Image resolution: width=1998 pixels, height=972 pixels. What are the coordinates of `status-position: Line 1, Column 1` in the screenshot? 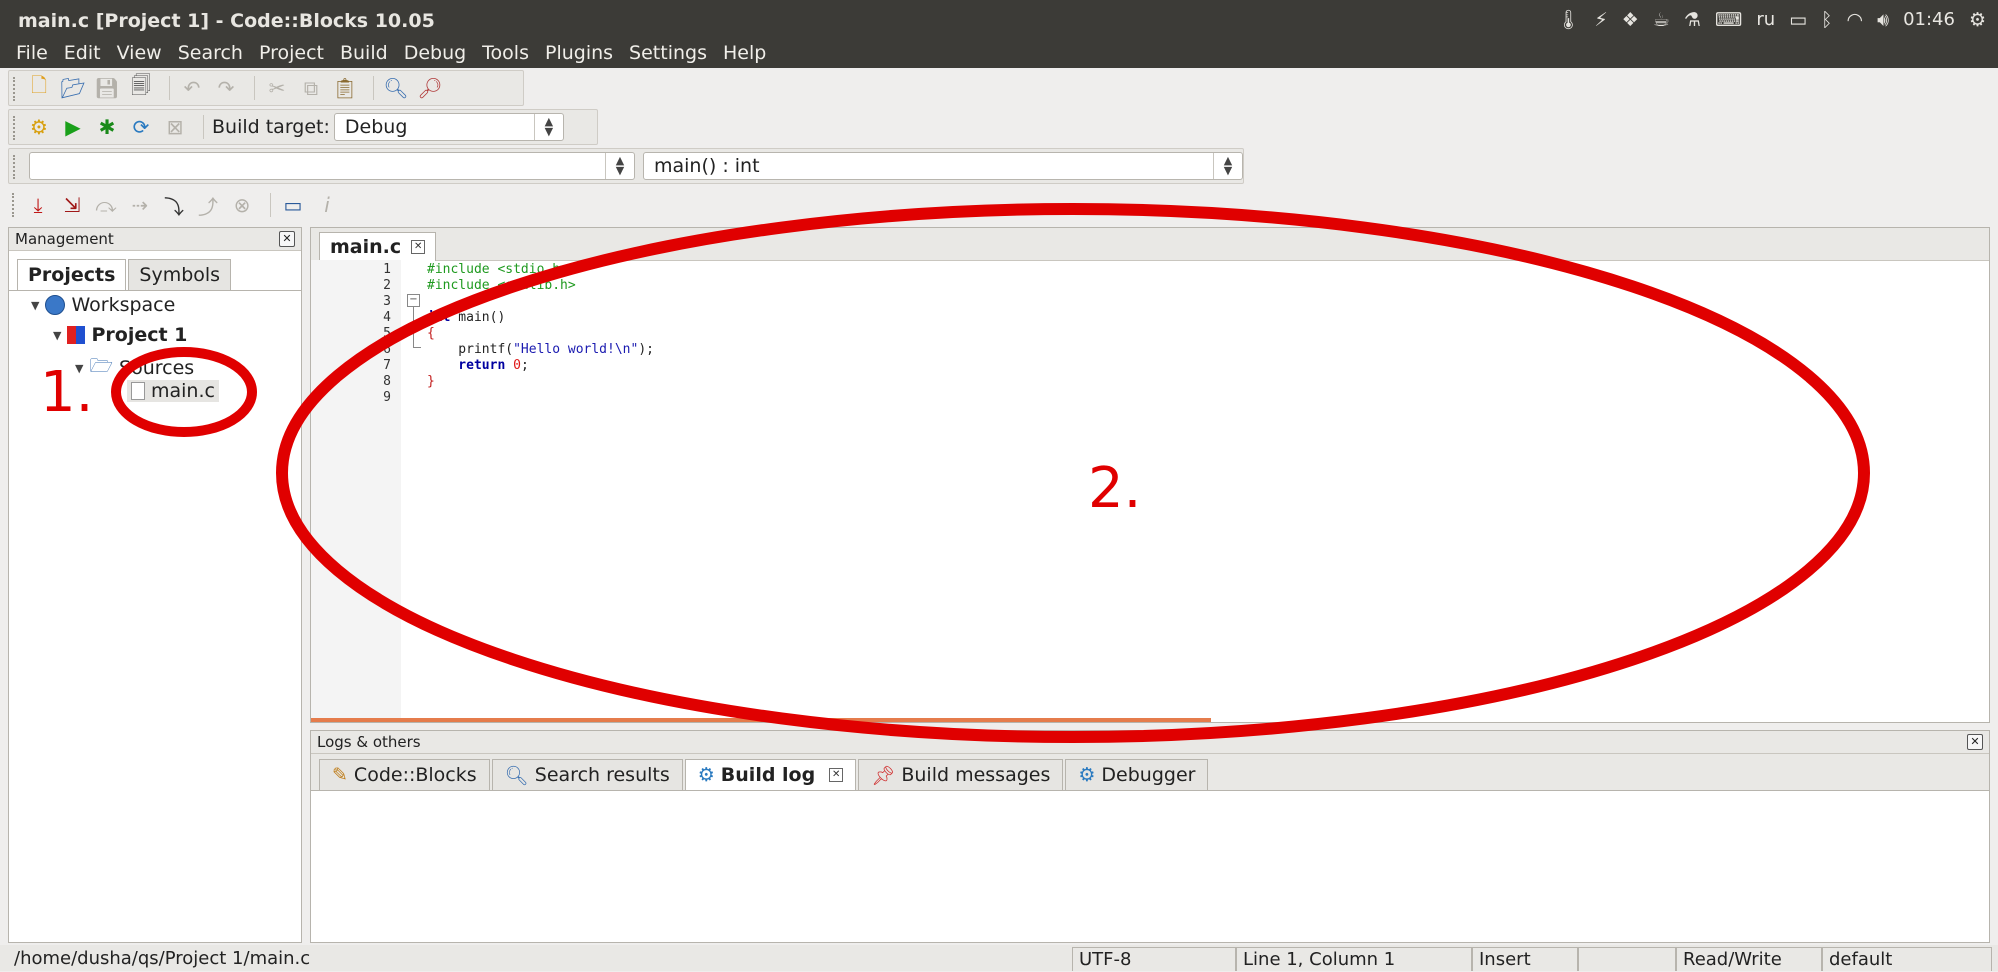 It's located at (1354, 959).